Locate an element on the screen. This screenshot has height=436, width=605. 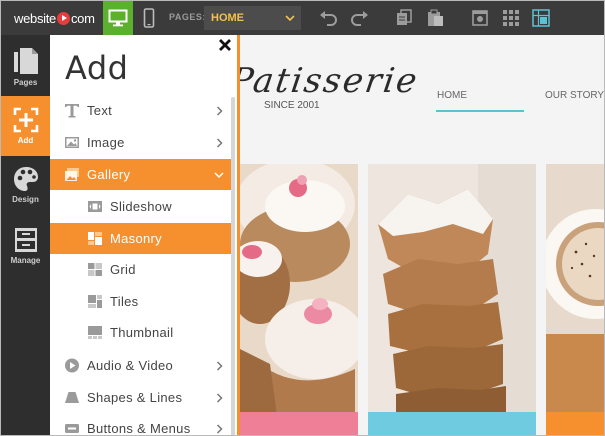
gallery-option-slideshow: Slideshow is located at coordinates (140, 206).